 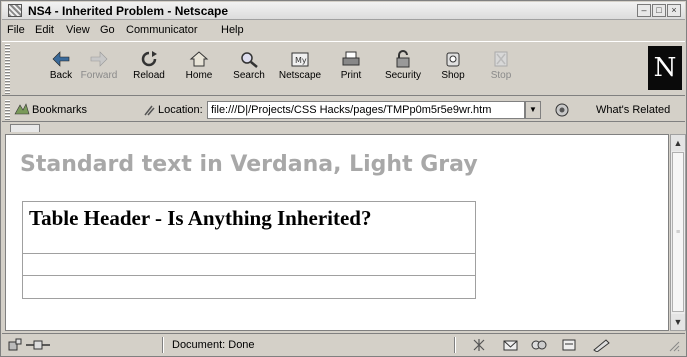 I want to click on search-button: Search, so click(x=249, y=69).